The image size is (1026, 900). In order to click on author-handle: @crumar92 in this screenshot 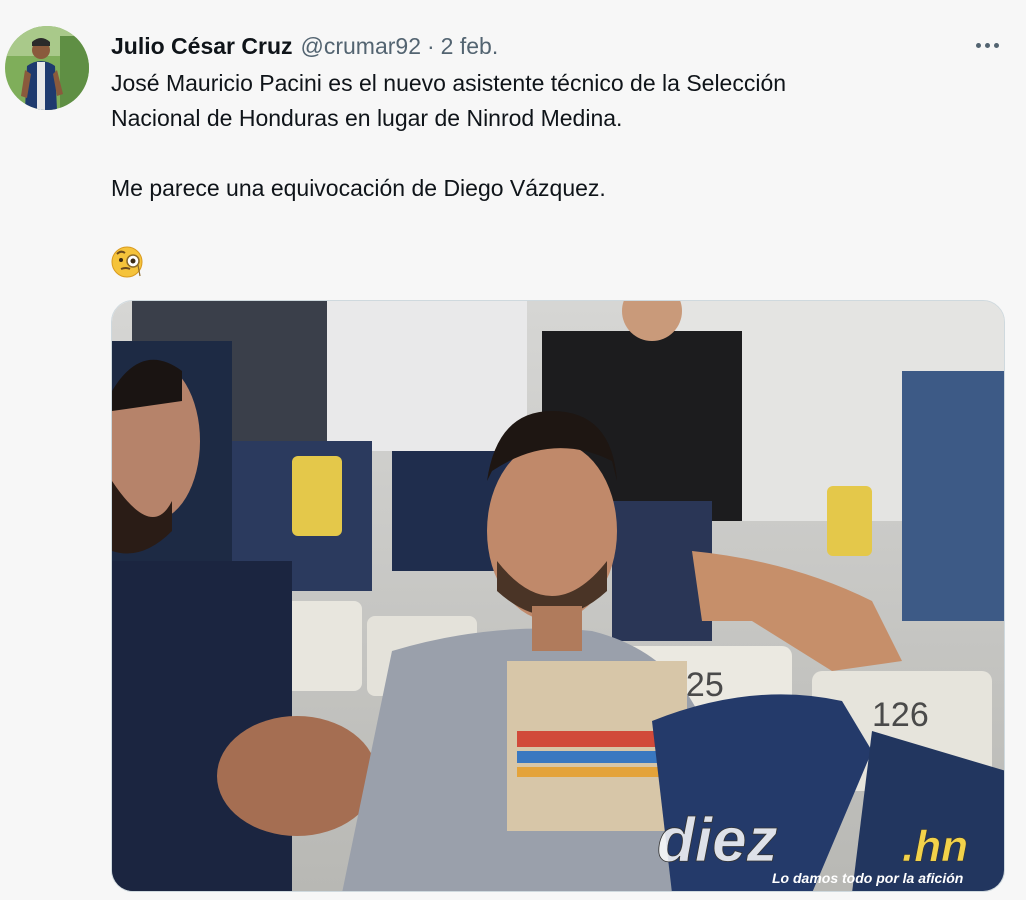, I will do `click(361, 46)`.